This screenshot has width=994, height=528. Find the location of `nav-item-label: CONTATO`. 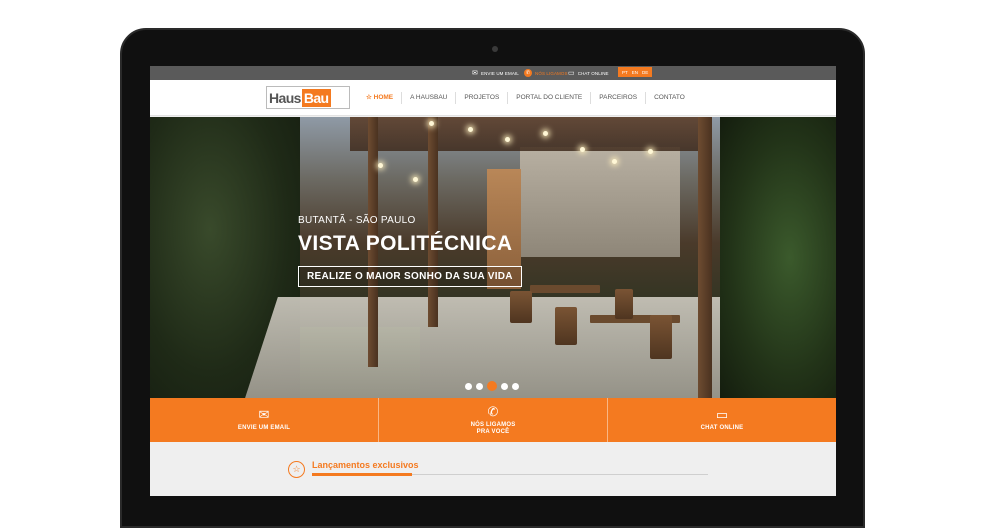

nav-item-label: CONTATO is located at coordinates (669, 97).